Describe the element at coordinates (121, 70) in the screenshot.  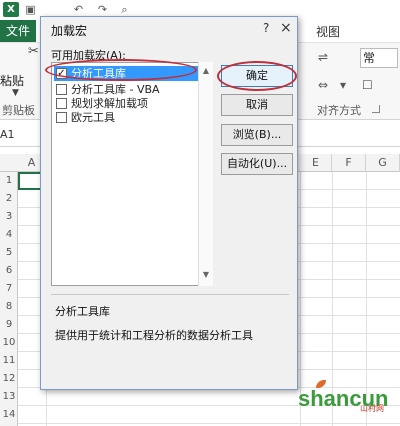
I see `highlight-oval-addin` at that location.